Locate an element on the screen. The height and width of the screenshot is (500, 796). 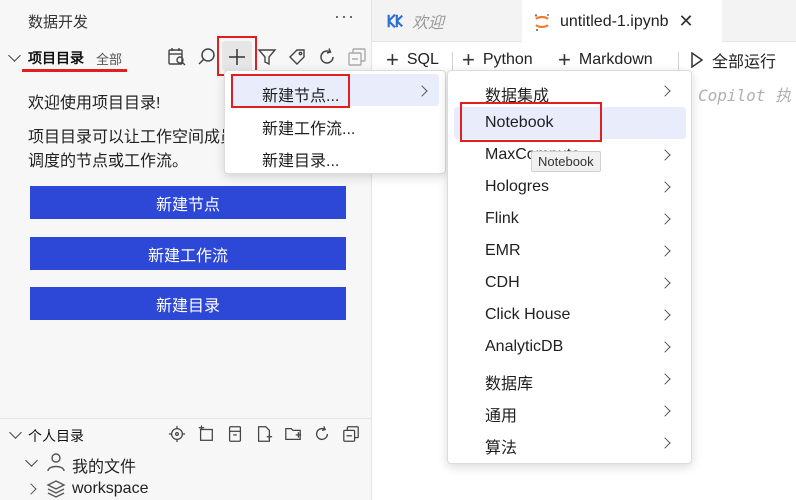
menu-item-label: 通用 is located at coordinates (501, 416).